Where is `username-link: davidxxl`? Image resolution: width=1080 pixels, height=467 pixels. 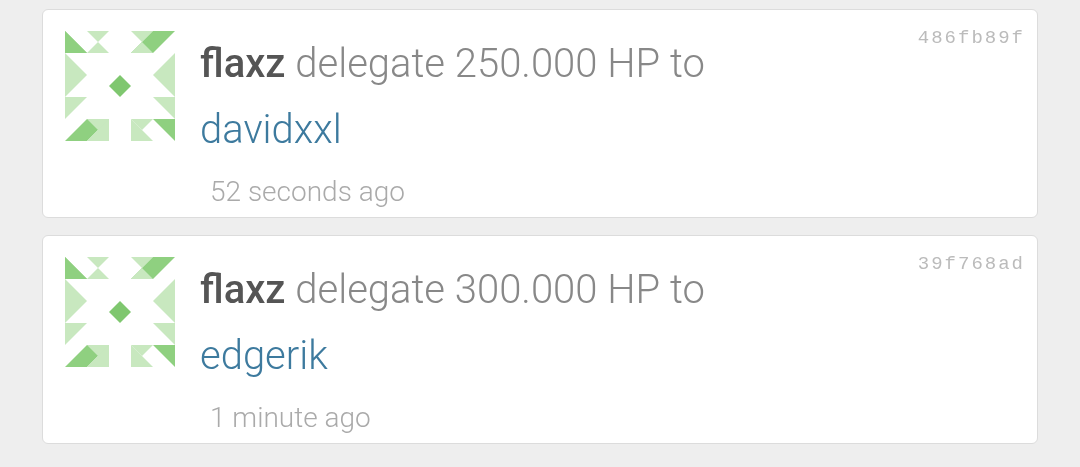 username-link: davidxxl is located at coordinates (271, 129).